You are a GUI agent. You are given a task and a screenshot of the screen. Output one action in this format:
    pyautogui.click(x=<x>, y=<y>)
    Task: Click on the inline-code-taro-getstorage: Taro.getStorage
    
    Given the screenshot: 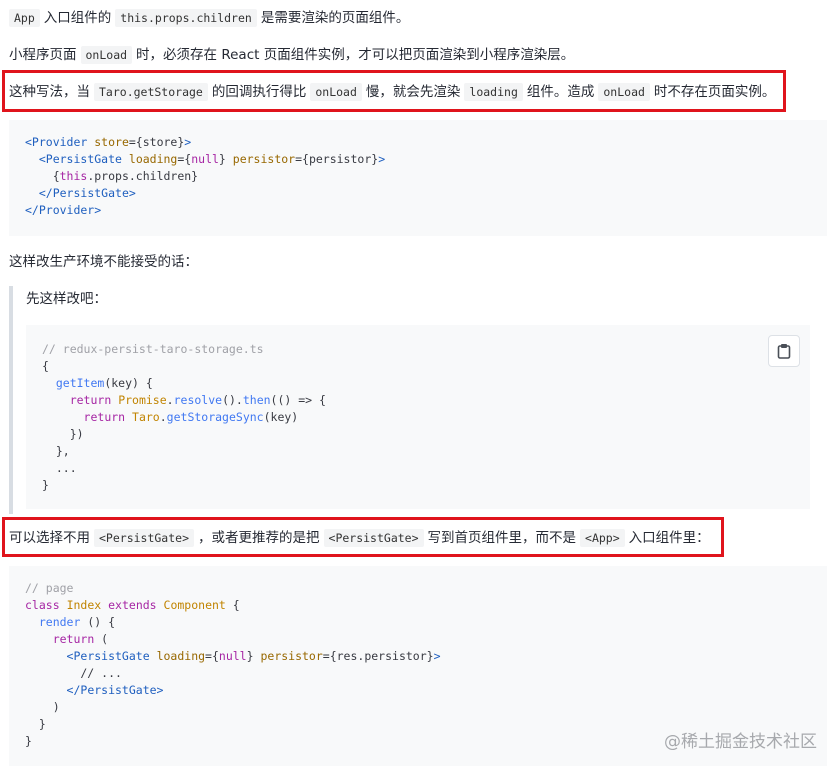 What is the action you would take?
    pyautogui.click(x=151, y=92)
    